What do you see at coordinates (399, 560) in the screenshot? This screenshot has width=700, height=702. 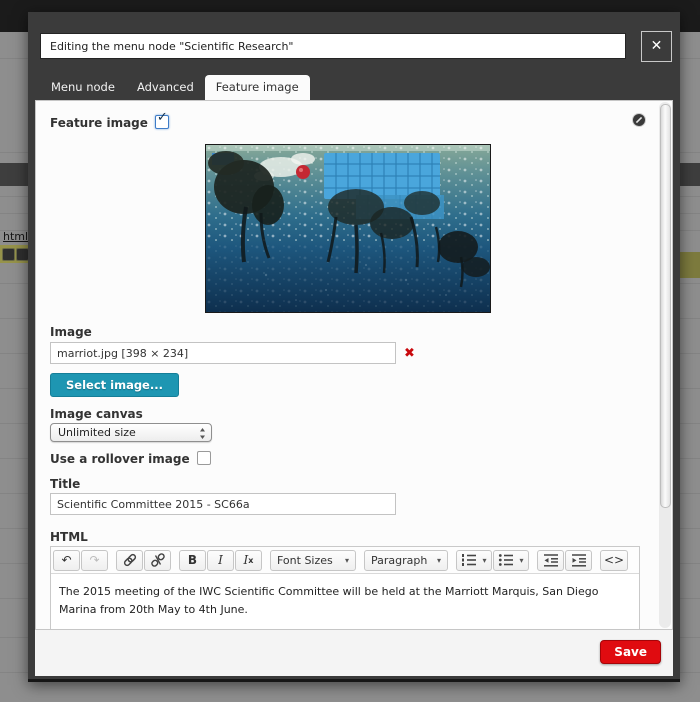 I see `paragraph-label: Paragraph` at bounding box center [399, 560].